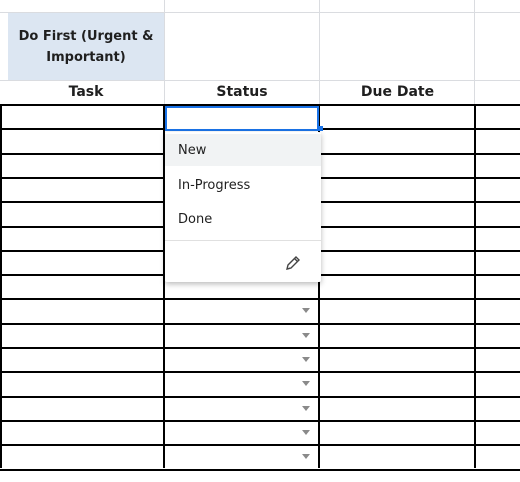 This screenshot has width=520, height=482. I want to click on column-header-status: Status, so click(242, 92).